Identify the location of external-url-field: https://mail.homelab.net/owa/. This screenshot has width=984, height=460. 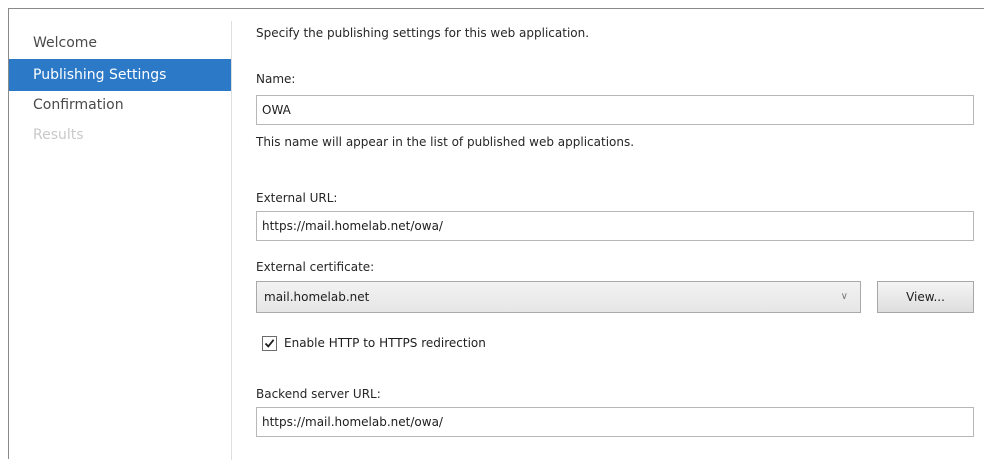
(615, 226).